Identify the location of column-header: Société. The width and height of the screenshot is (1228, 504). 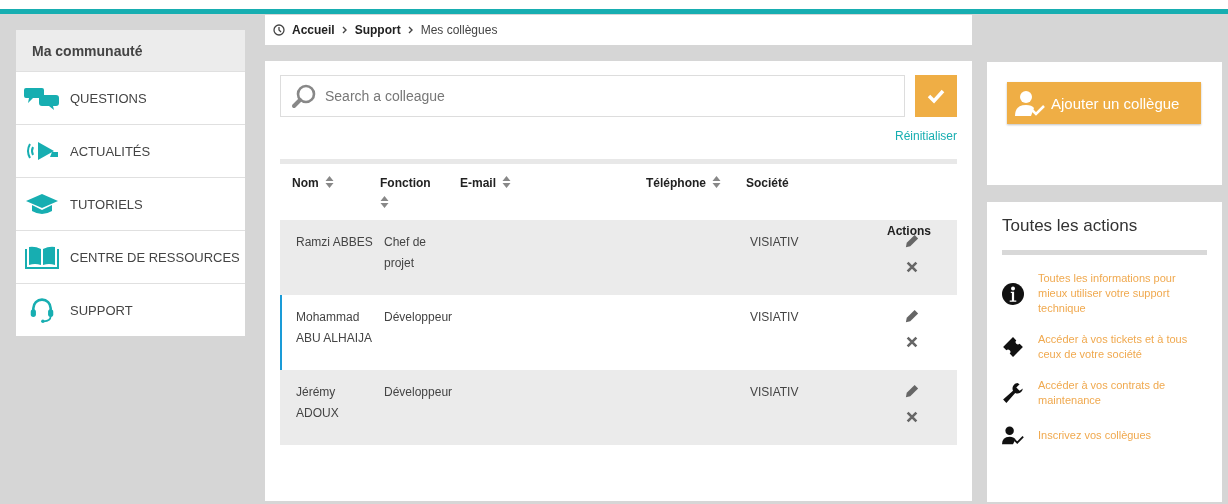
(767, 183).